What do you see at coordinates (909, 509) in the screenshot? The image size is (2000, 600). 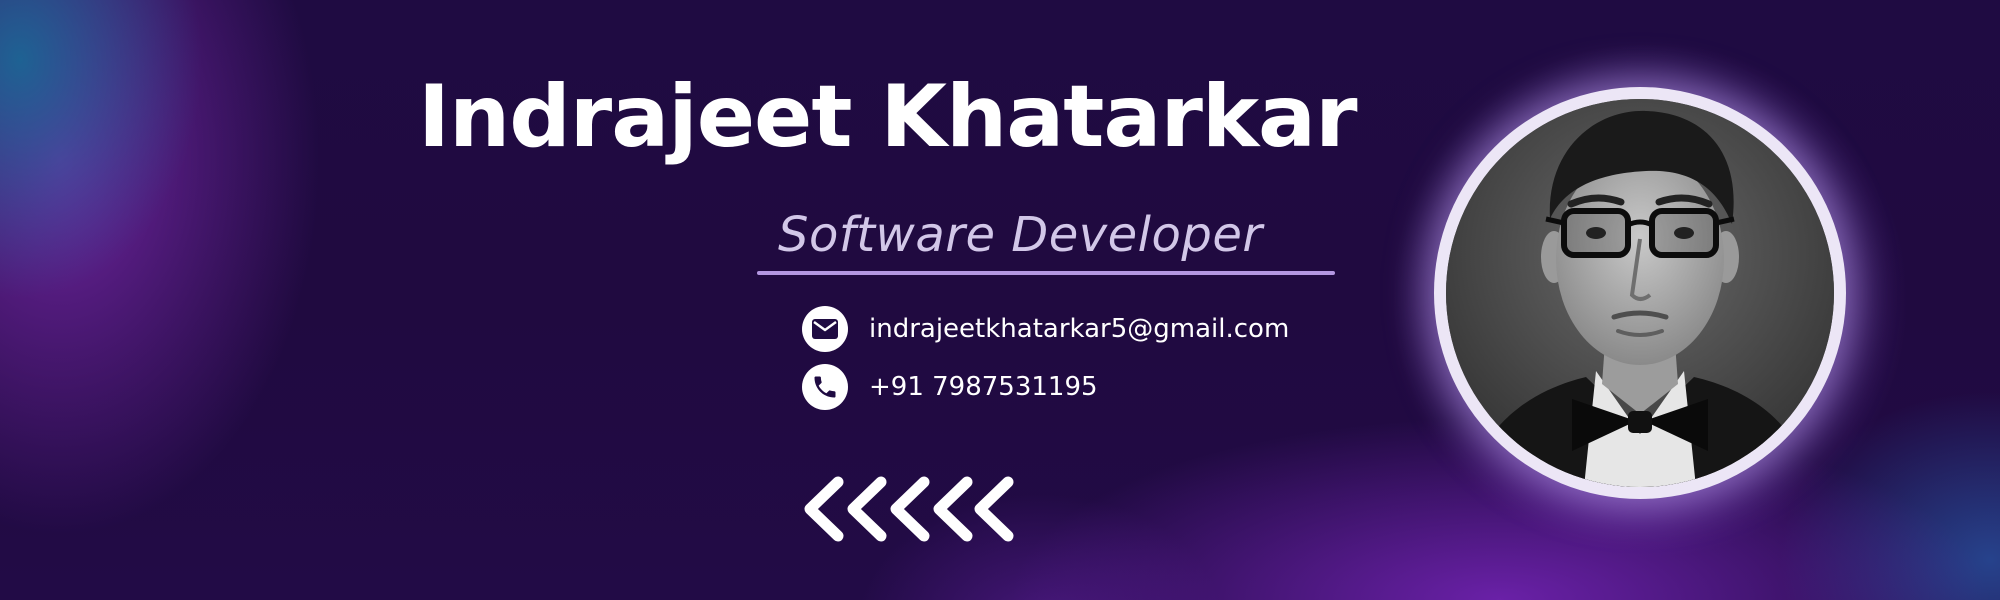 I see `chevrons-left-icon` at bounding box center [909, 509].